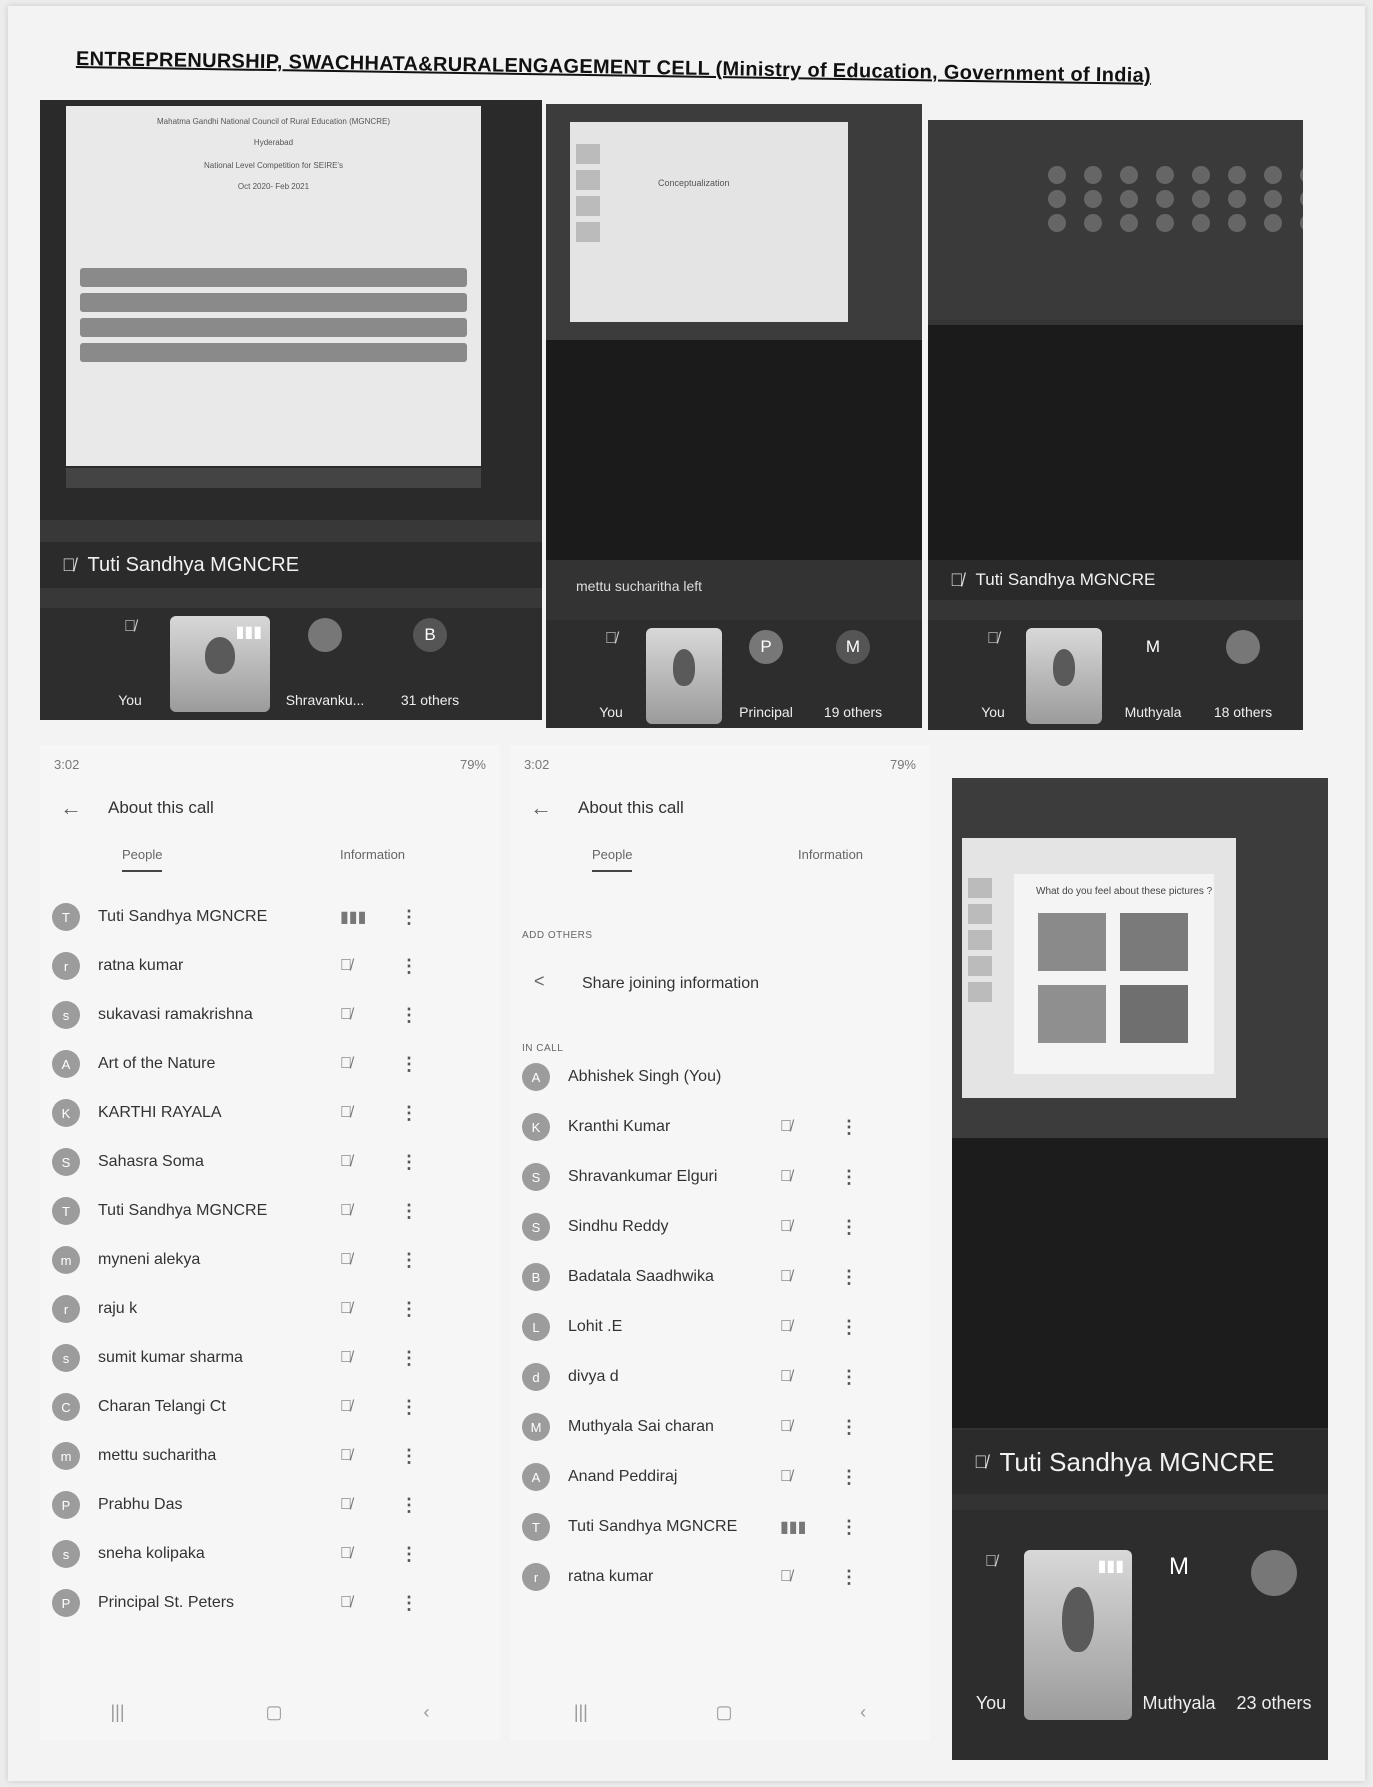 The width and height of the screenshot is (1373, 1787). I want to click on participant-row: C Charan Telangi Ct 🎙̸ ⋮, so click(270, 1407).